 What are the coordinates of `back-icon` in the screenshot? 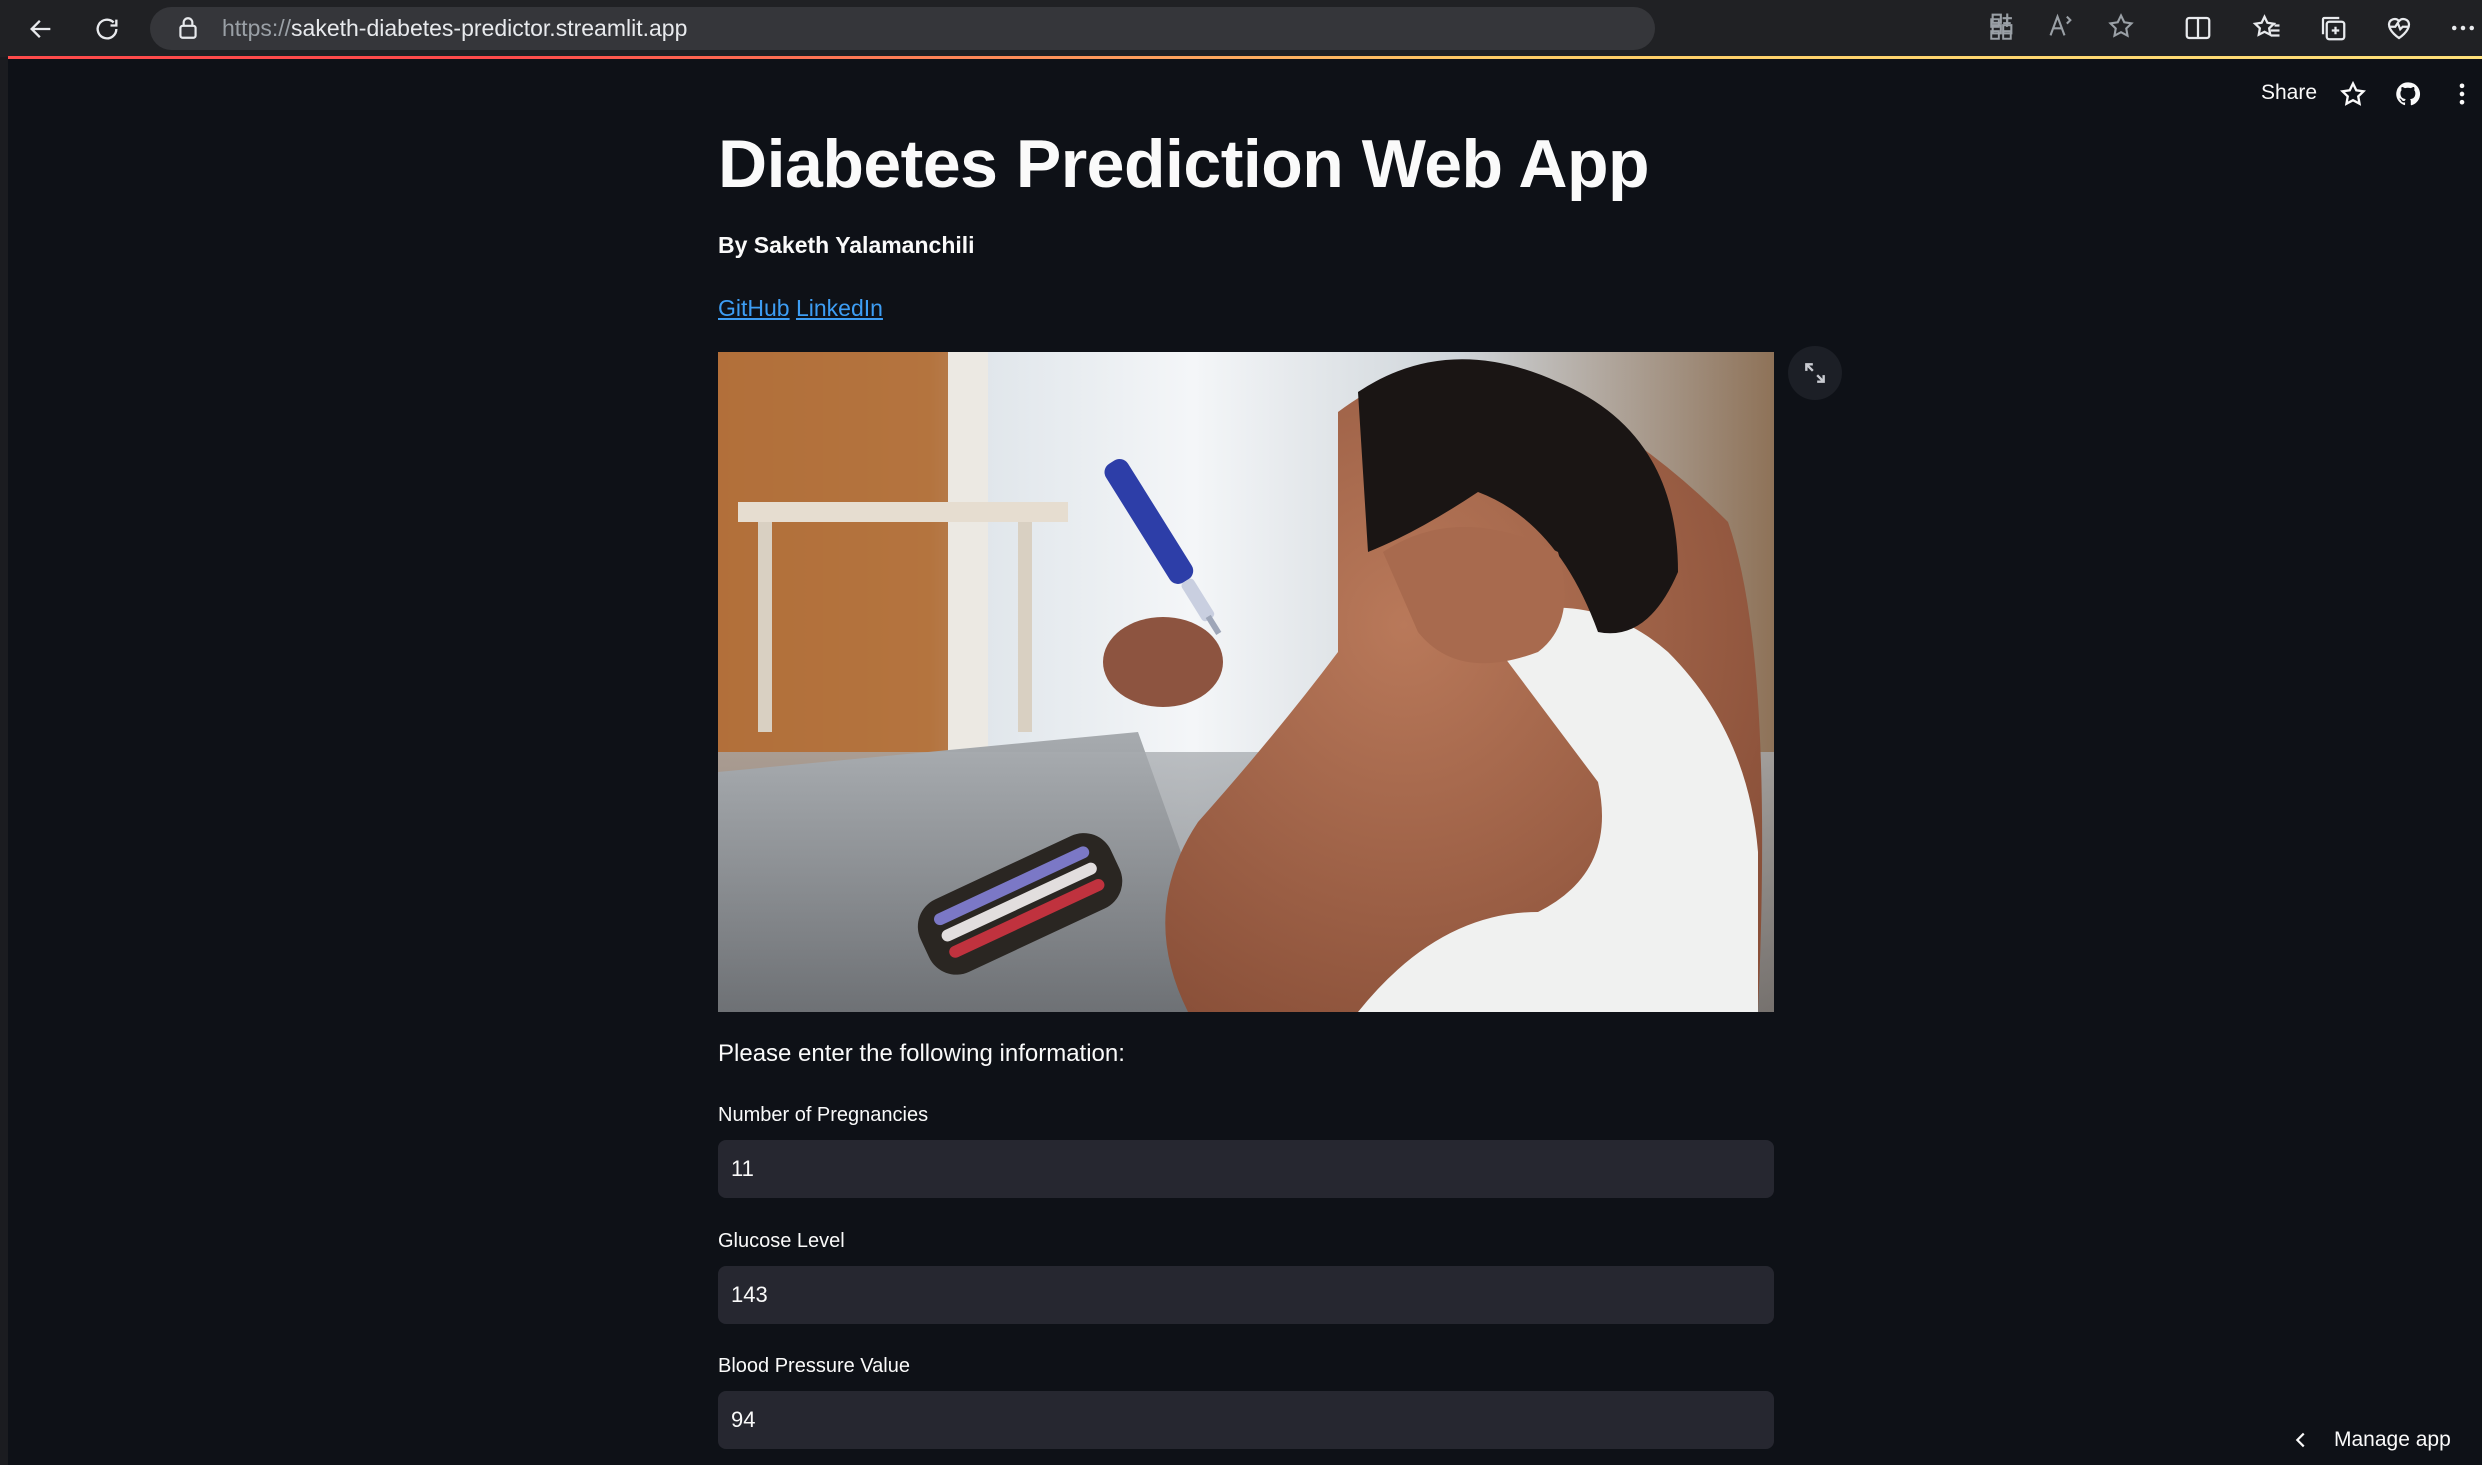 It's located at (41, 29).